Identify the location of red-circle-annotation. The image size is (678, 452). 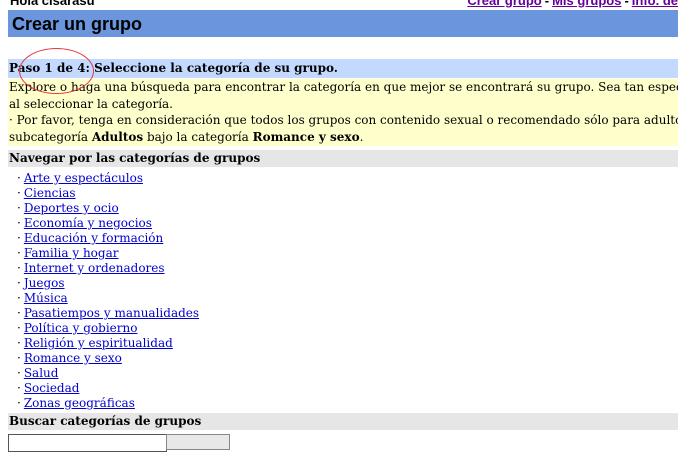
(56, 71).